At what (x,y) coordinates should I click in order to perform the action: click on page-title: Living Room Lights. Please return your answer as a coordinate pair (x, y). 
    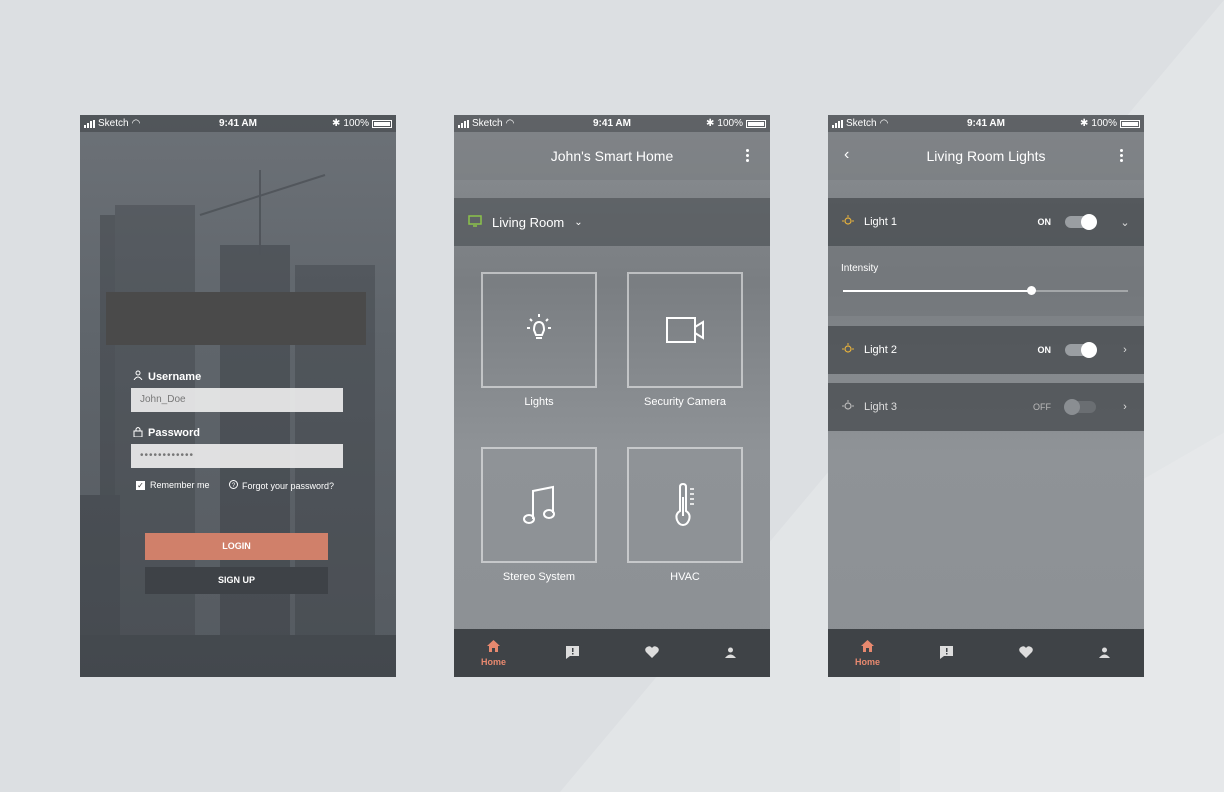
    Looking at the image, I should click on (986, 156).